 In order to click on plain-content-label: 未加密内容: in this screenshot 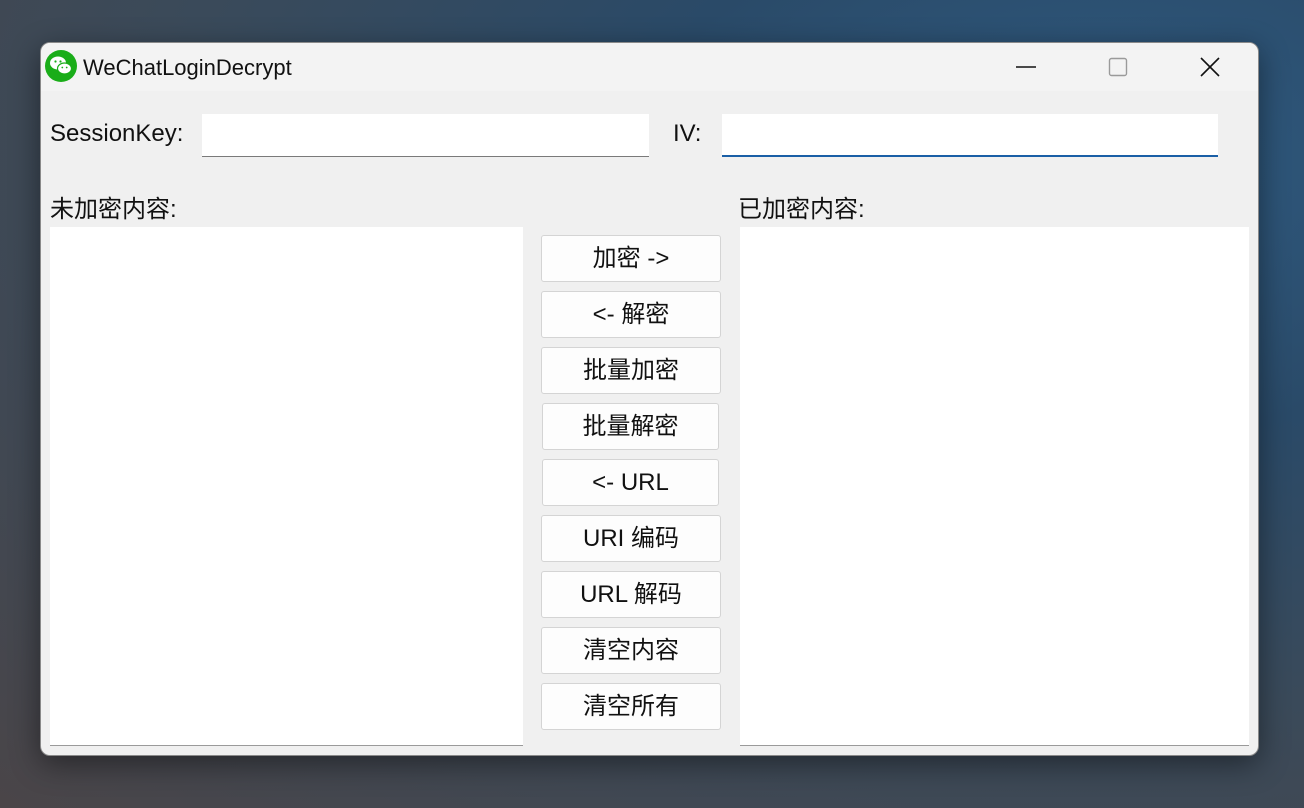, I will do `click(113, 209)`.